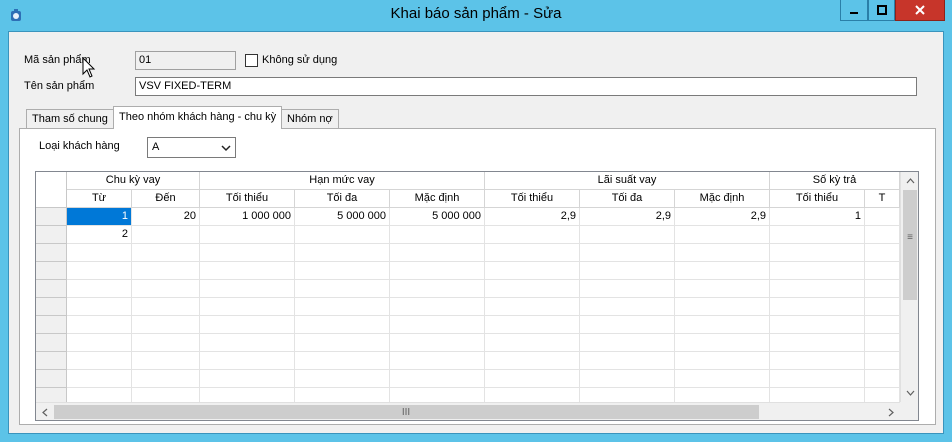 The width and height of the screenshot is (952, 442). Describe the element at coordinates (251, 60) in the screenshot. I see `not-used-checkbox` at that location.